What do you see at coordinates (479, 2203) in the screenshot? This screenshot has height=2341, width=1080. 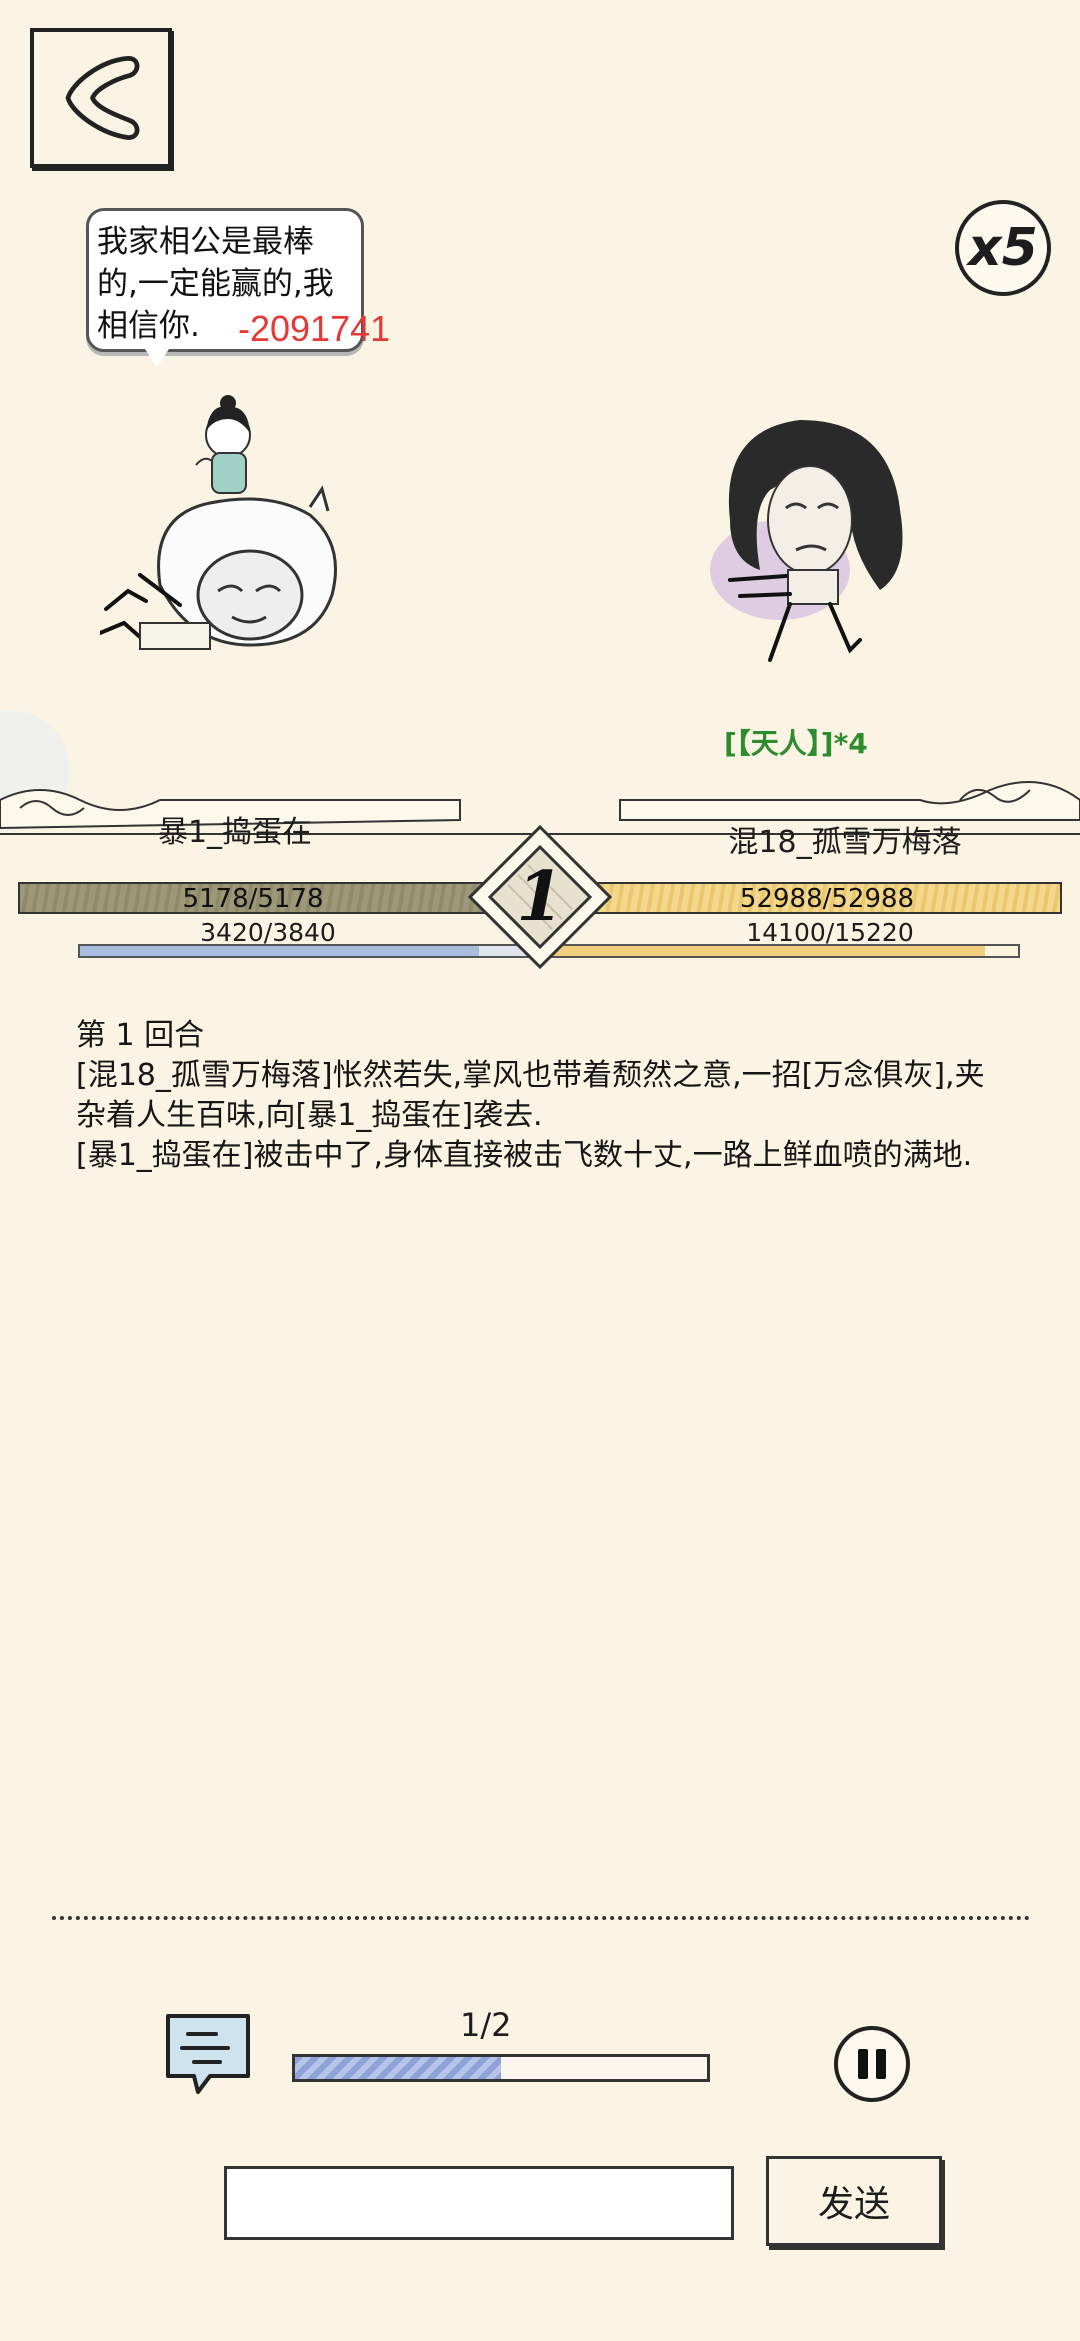 I see `chat-input` at bounding box center [479, 2203].